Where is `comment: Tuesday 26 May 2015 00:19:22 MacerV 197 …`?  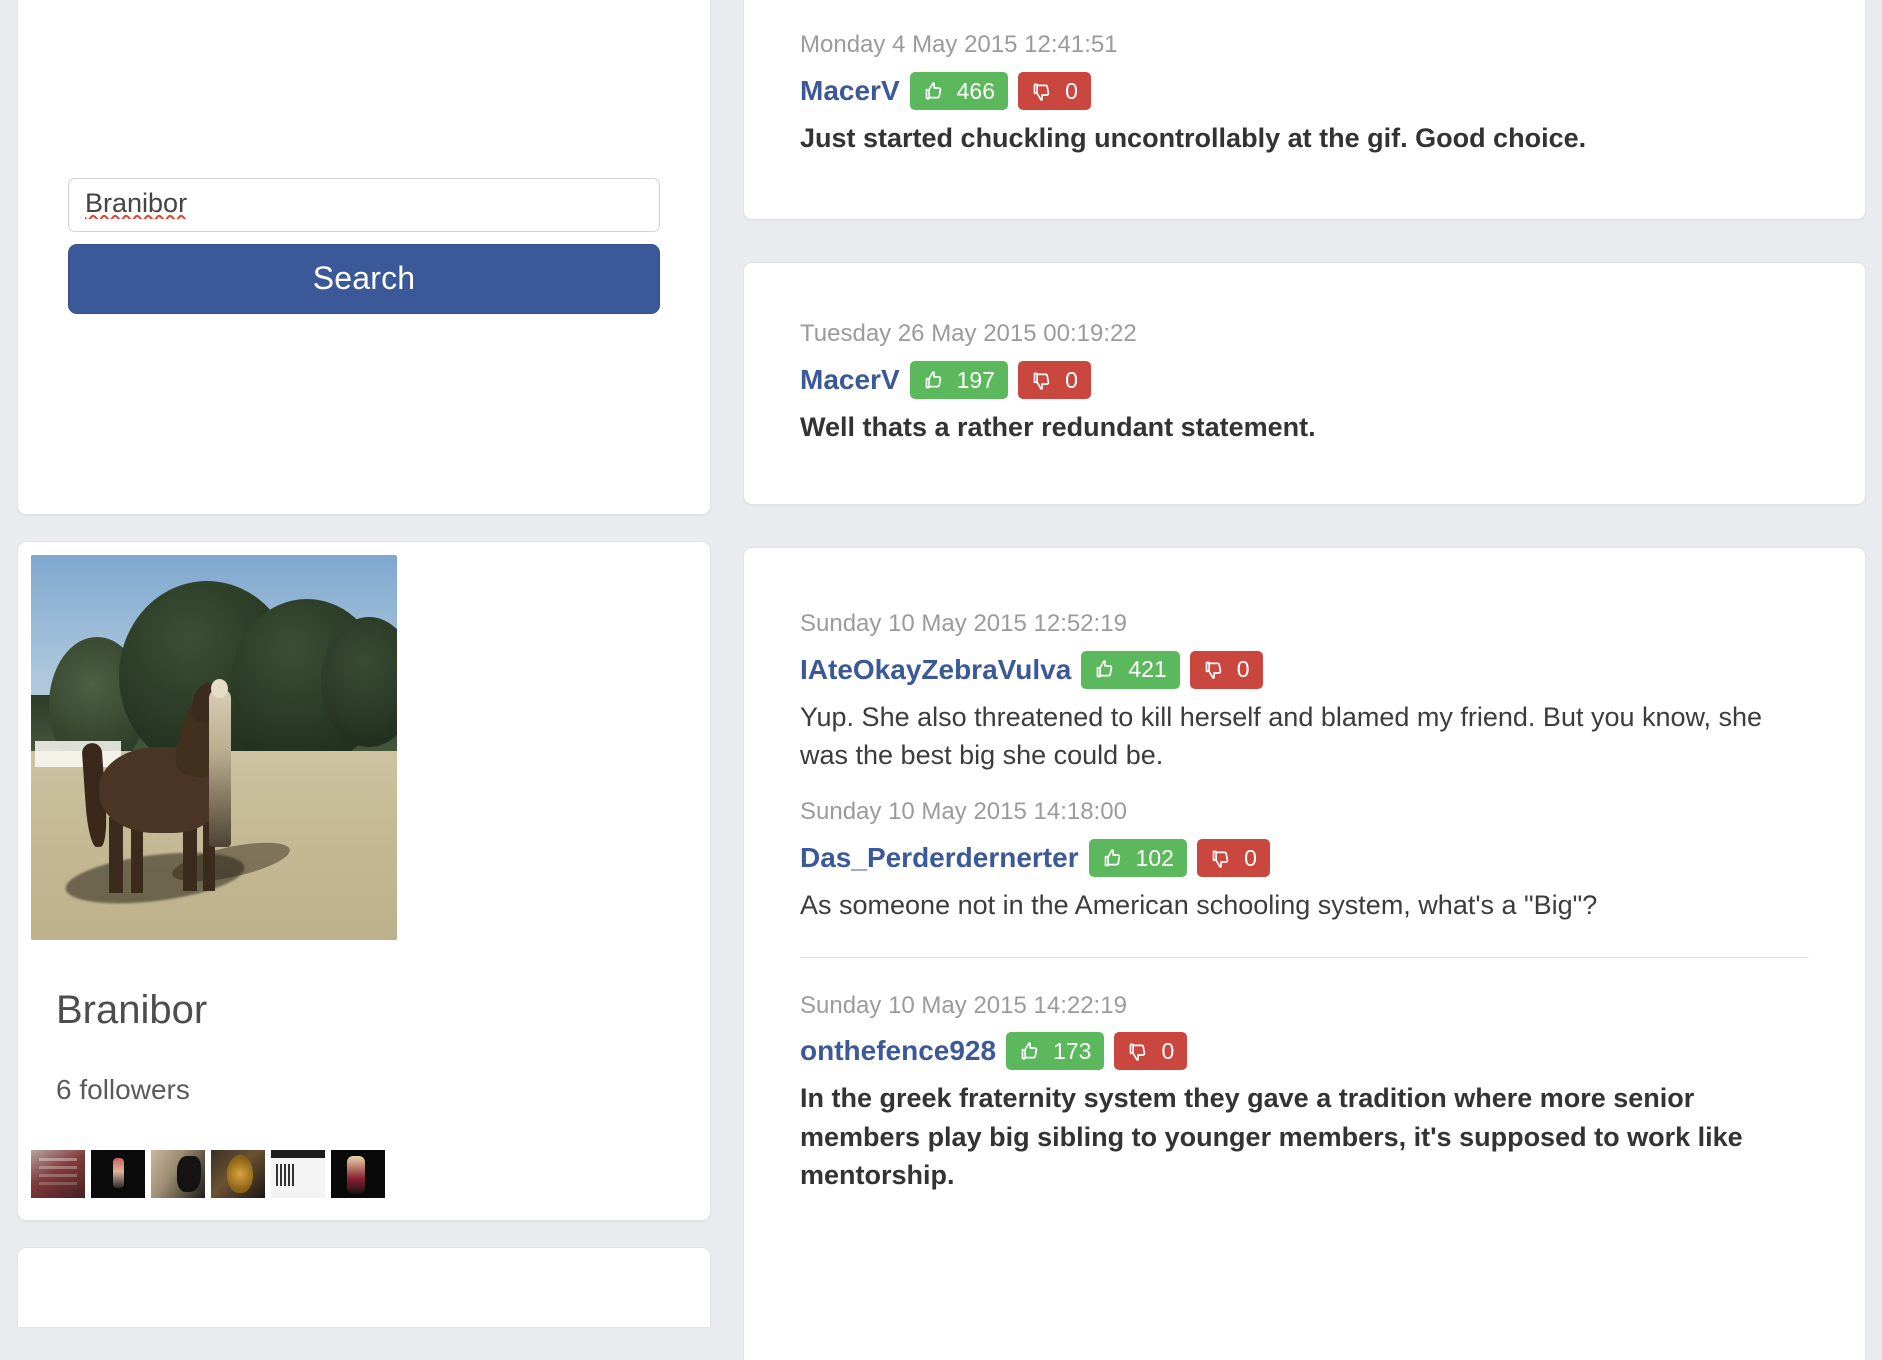
comment: Tuesday 26 May 2015 00:19:22 MacerV 197 … is located at coordinates (1304, 383).